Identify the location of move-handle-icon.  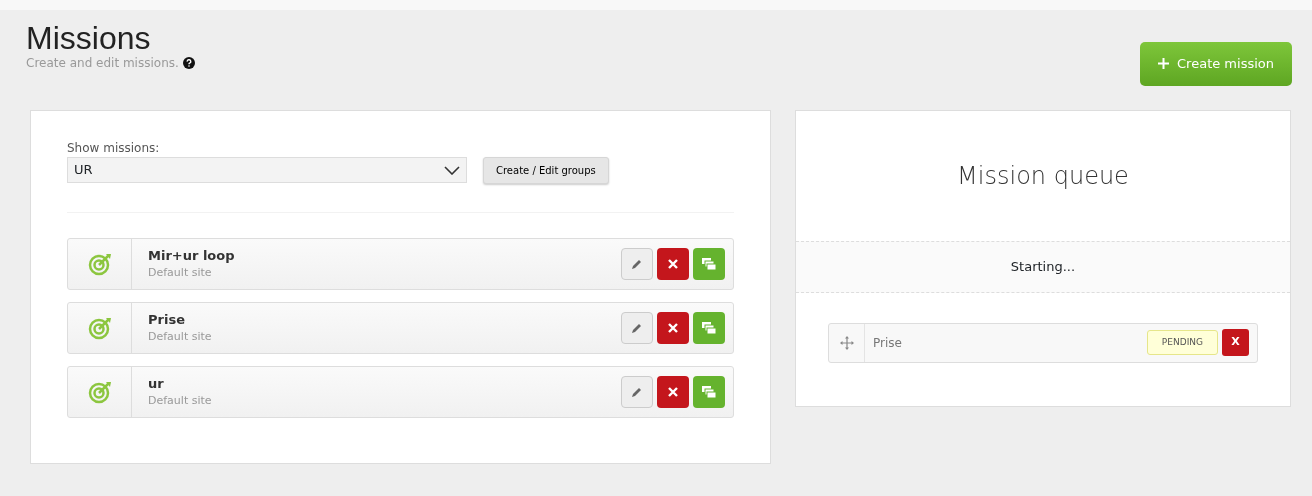
(846, 342).